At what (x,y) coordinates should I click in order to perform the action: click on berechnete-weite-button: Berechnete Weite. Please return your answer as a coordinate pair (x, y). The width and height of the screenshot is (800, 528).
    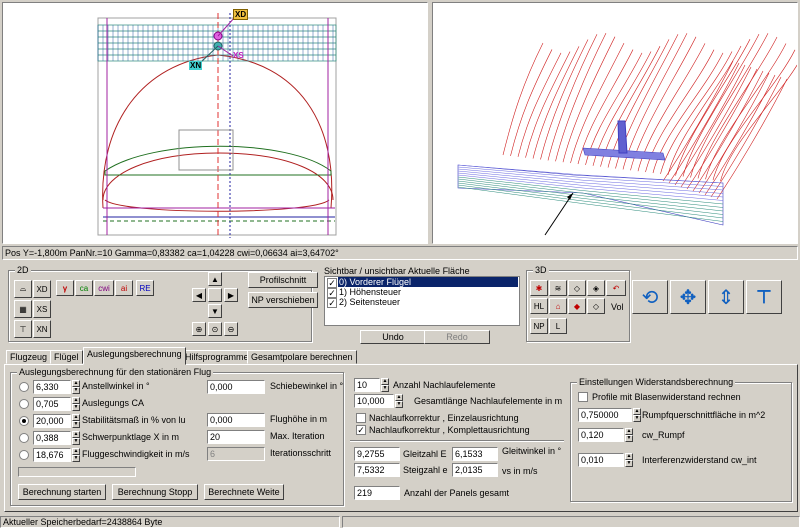
    Looking at the image, I should click on (244, 492).